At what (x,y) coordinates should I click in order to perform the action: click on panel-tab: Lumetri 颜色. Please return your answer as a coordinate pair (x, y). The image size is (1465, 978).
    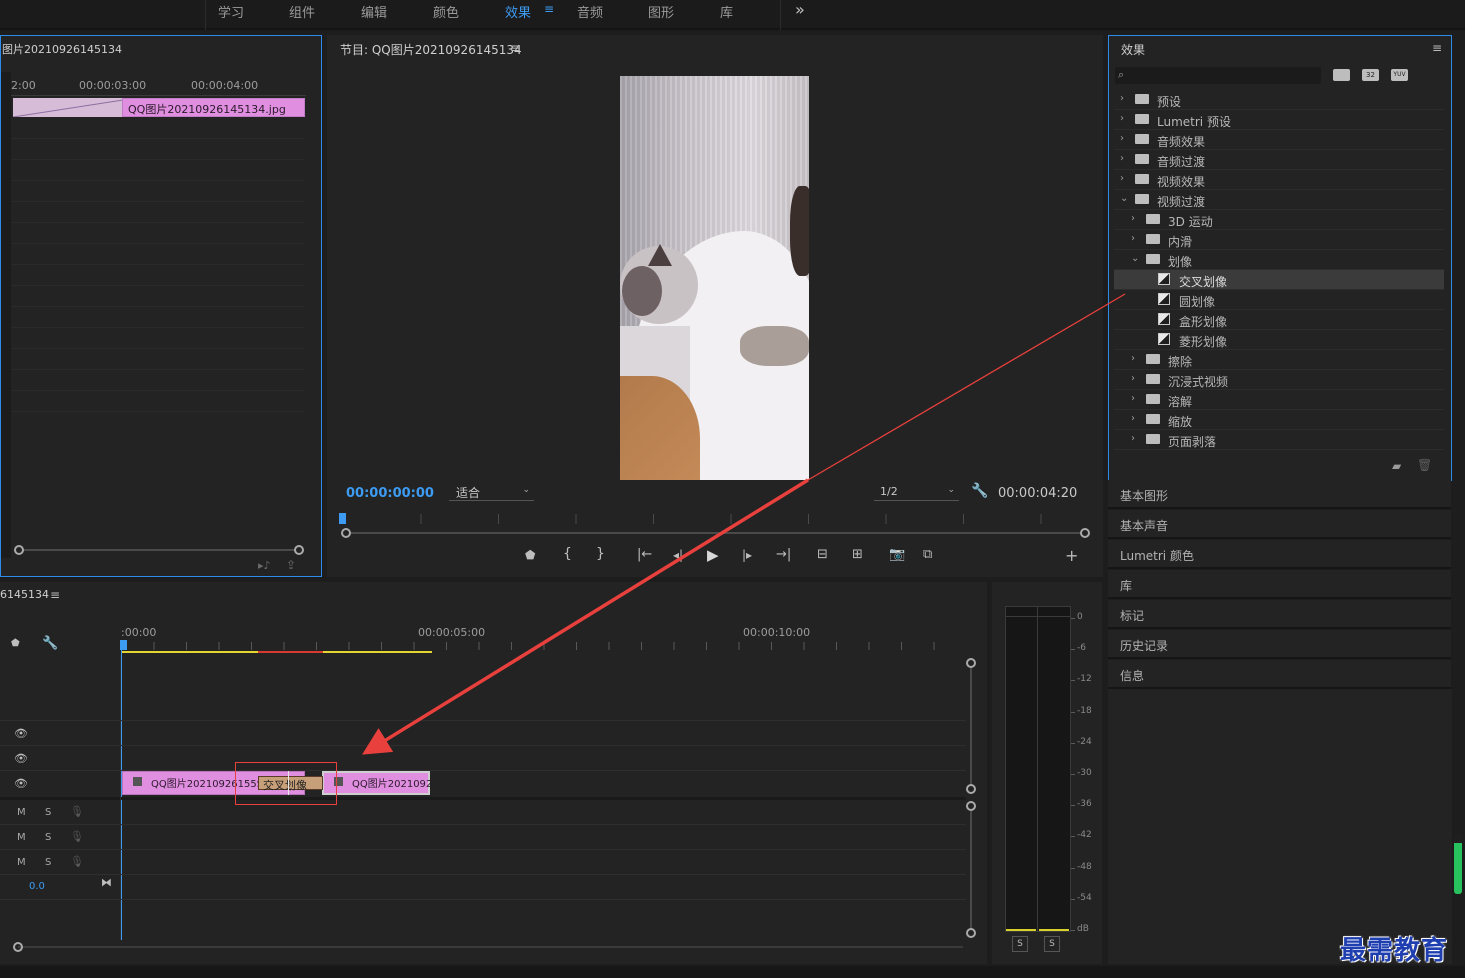
    Looking at the image, I should click on (1279, 554).